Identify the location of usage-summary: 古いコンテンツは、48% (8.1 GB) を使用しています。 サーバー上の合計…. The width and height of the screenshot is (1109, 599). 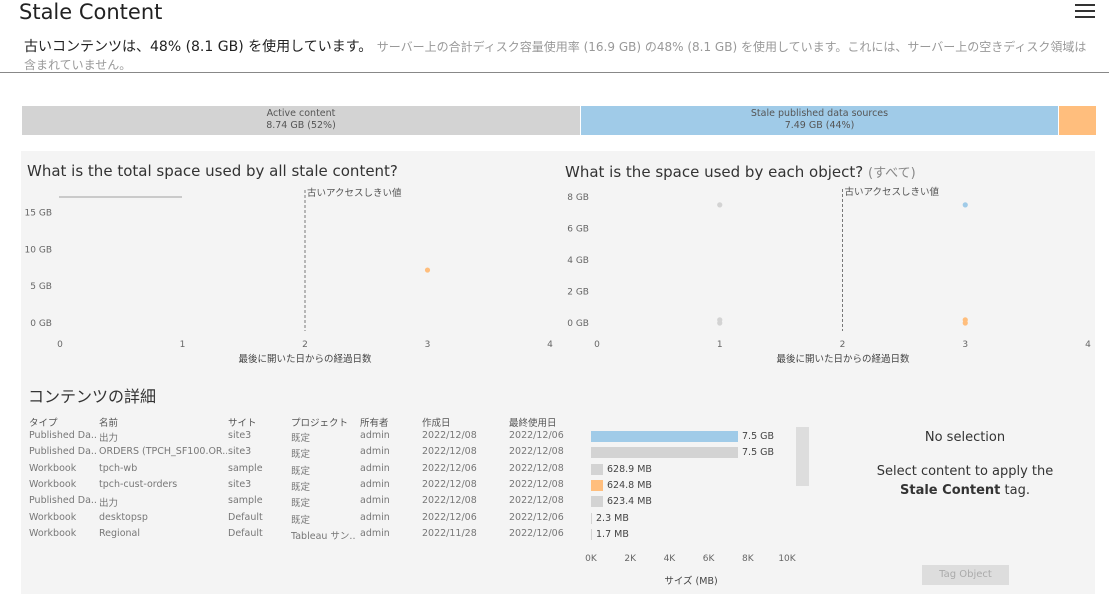
(559, 55).